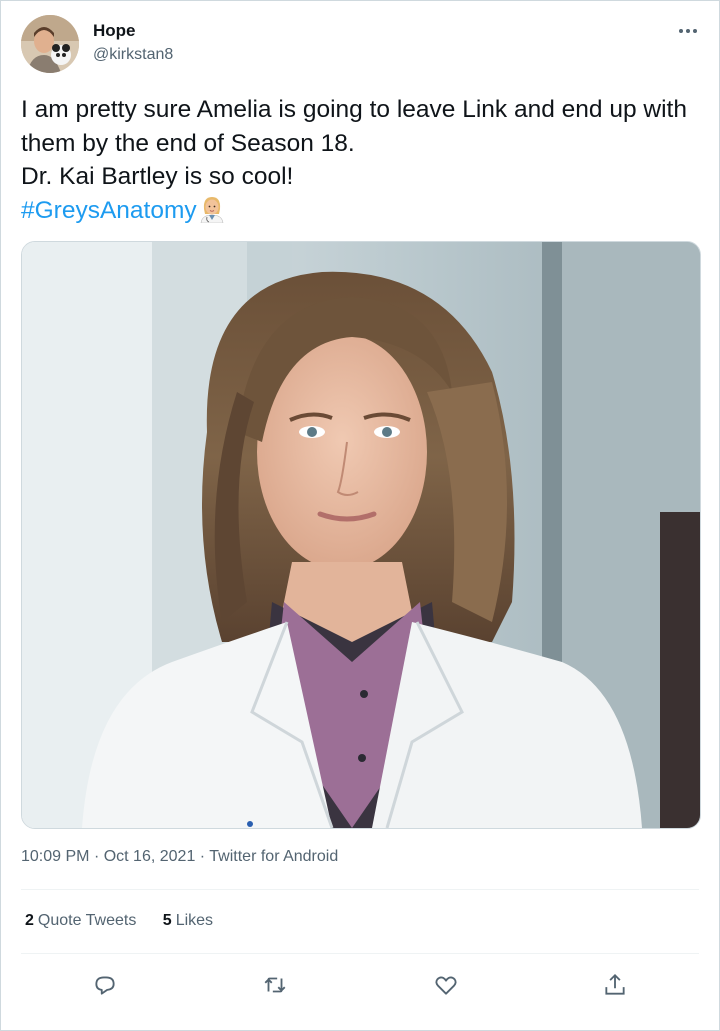  I want to click on quote-tweets-stat: 2 Quote Tweets, so click(80, 920).